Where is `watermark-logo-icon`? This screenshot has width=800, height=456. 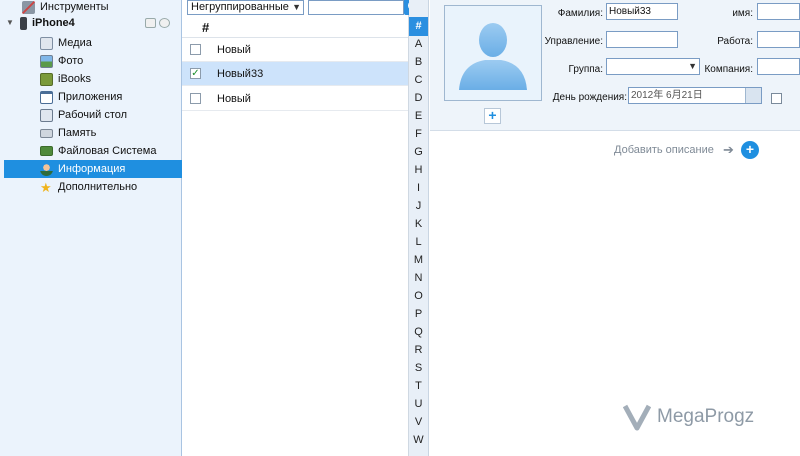
watermark-logo-icon is located at coordinates (637, 417).